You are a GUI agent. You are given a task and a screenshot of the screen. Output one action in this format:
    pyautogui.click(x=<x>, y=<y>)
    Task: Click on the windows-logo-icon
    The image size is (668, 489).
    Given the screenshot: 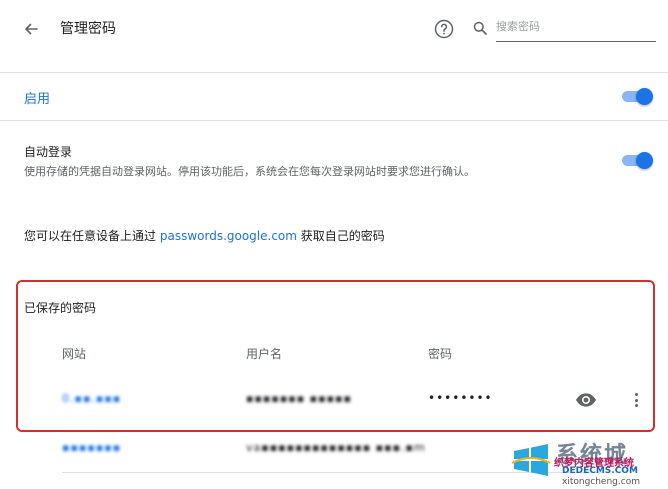 What is the action you would take?
    pyautogui.click(x=531, y=460)
    